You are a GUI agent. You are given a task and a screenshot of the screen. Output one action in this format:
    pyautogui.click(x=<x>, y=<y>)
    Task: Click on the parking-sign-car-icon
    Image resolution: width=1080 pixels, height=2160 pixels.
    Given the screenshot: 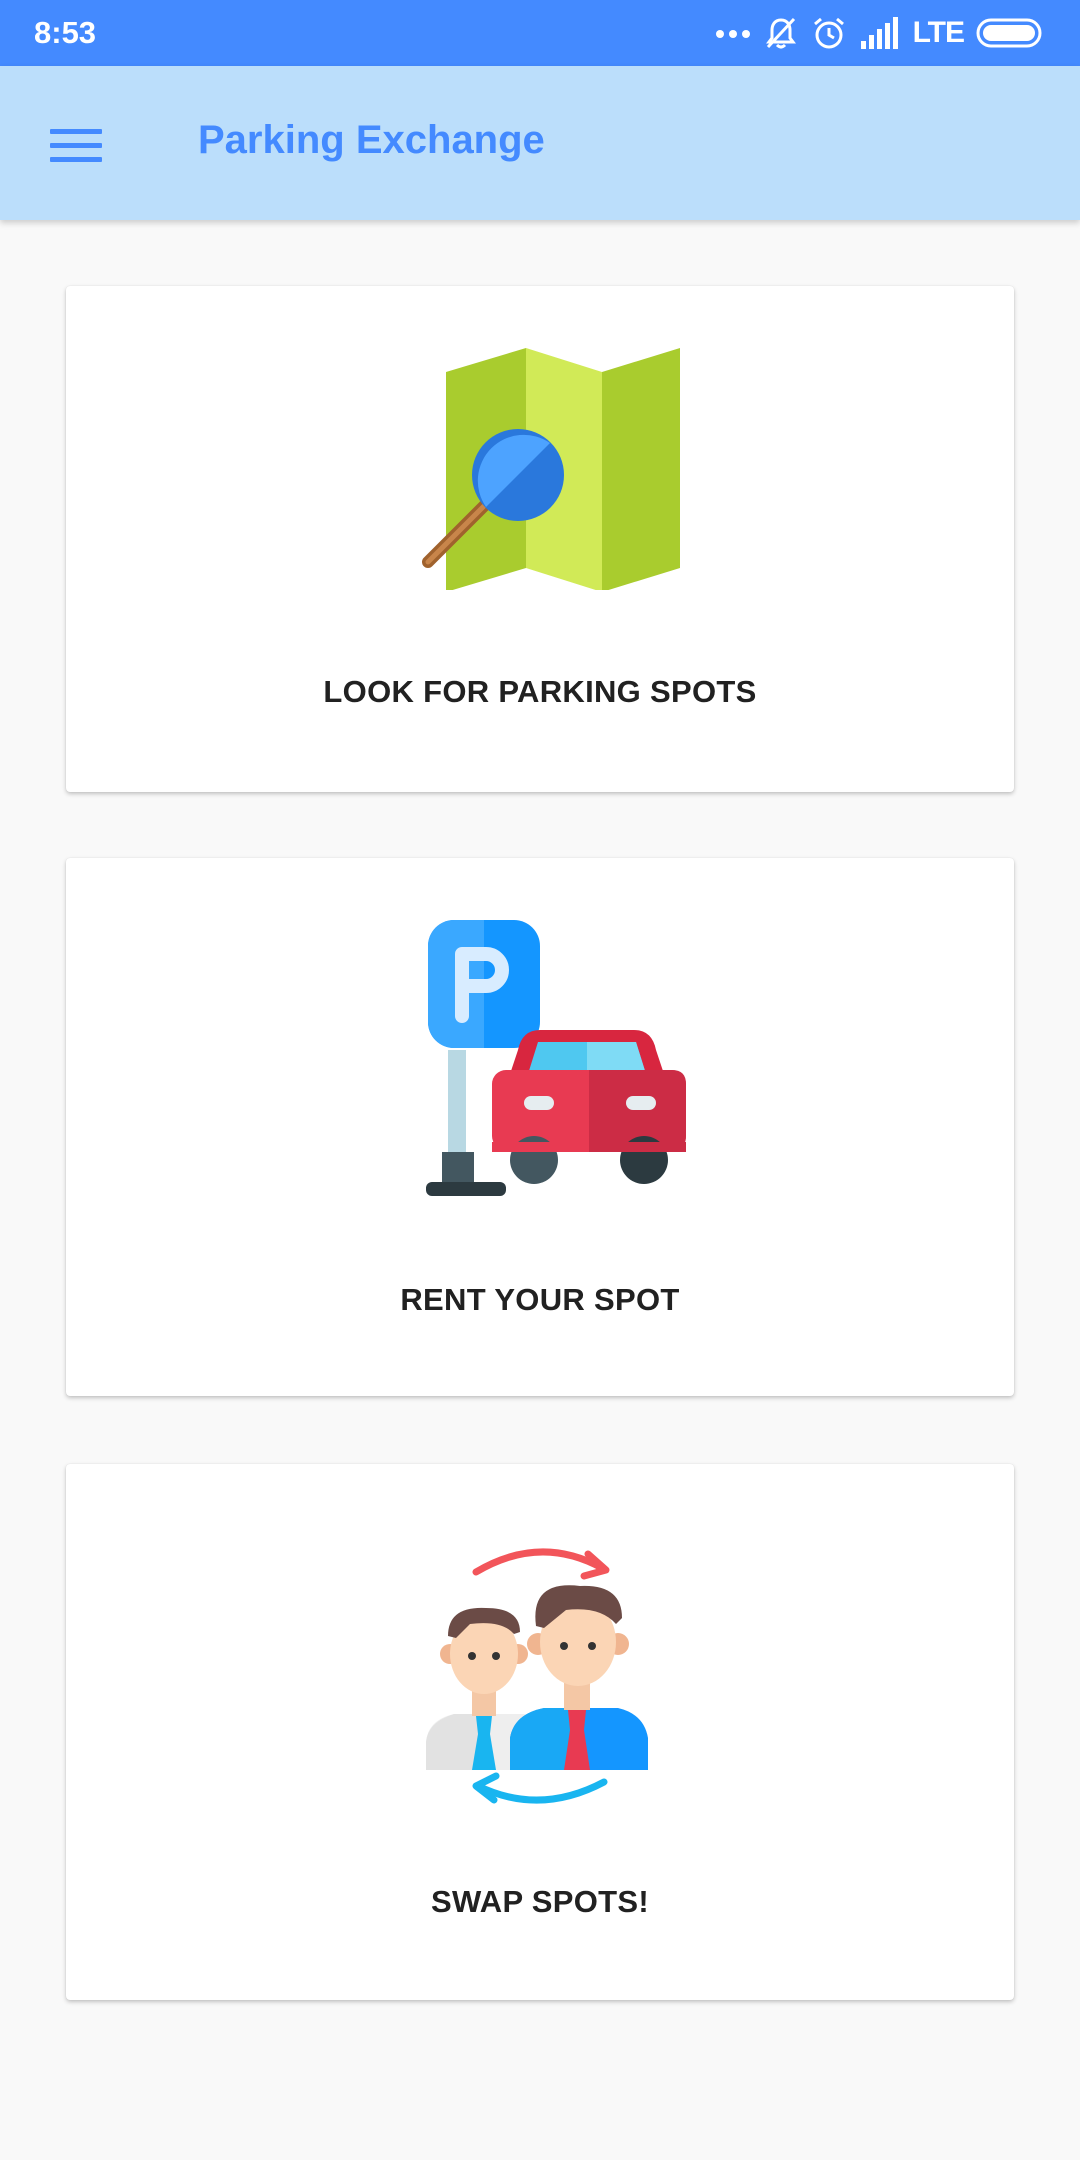 What is the action you would take?
    pyautogui.click(x=556, y=1058)
    